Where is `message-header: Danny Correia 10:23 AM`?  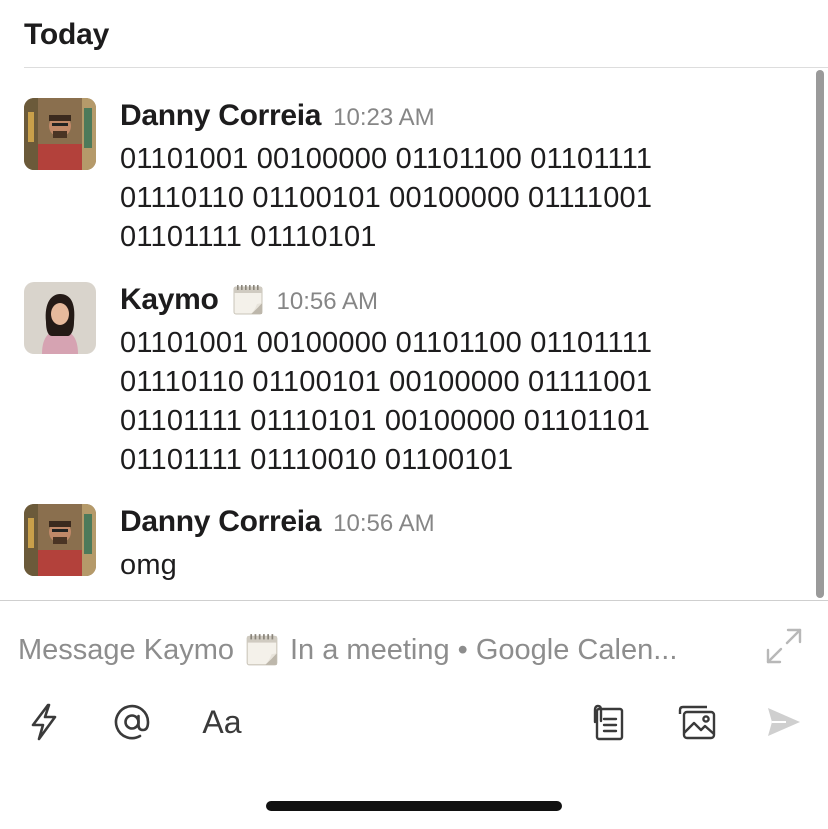 message-header: Danny Correia 10:23 AM is located at coordinates (277, 116).